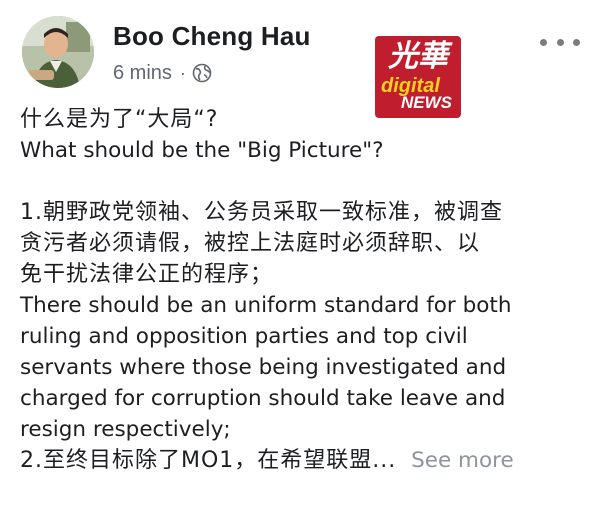 This screenshot has width=600, height=520. Describe the element at coordinates (250, 243) in the screenshot. I see `post-text-line: 贪污者必须请假，被控上法庭时必须辞职、以` at that location.